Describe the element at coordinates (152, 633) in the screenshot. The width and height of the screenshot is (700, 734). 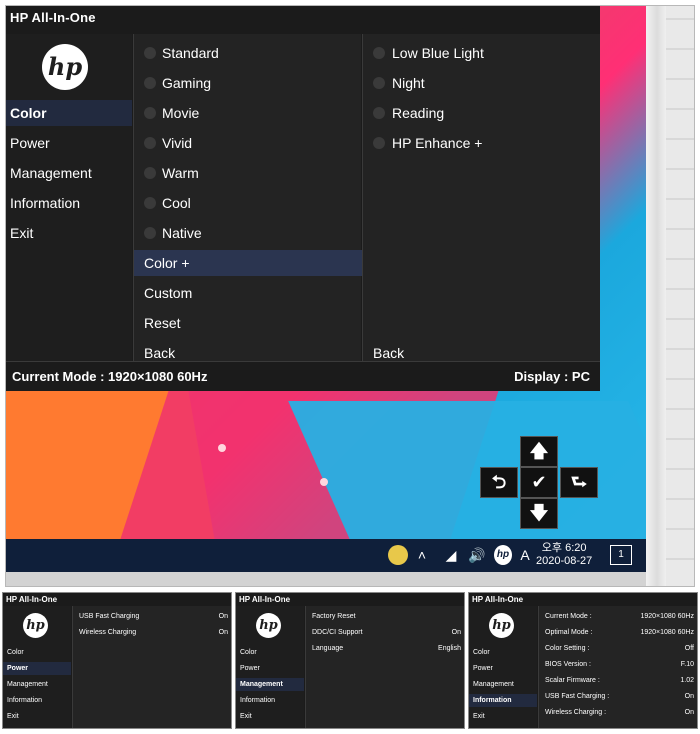
I see `list-item: Wireless Charging On` at that location.